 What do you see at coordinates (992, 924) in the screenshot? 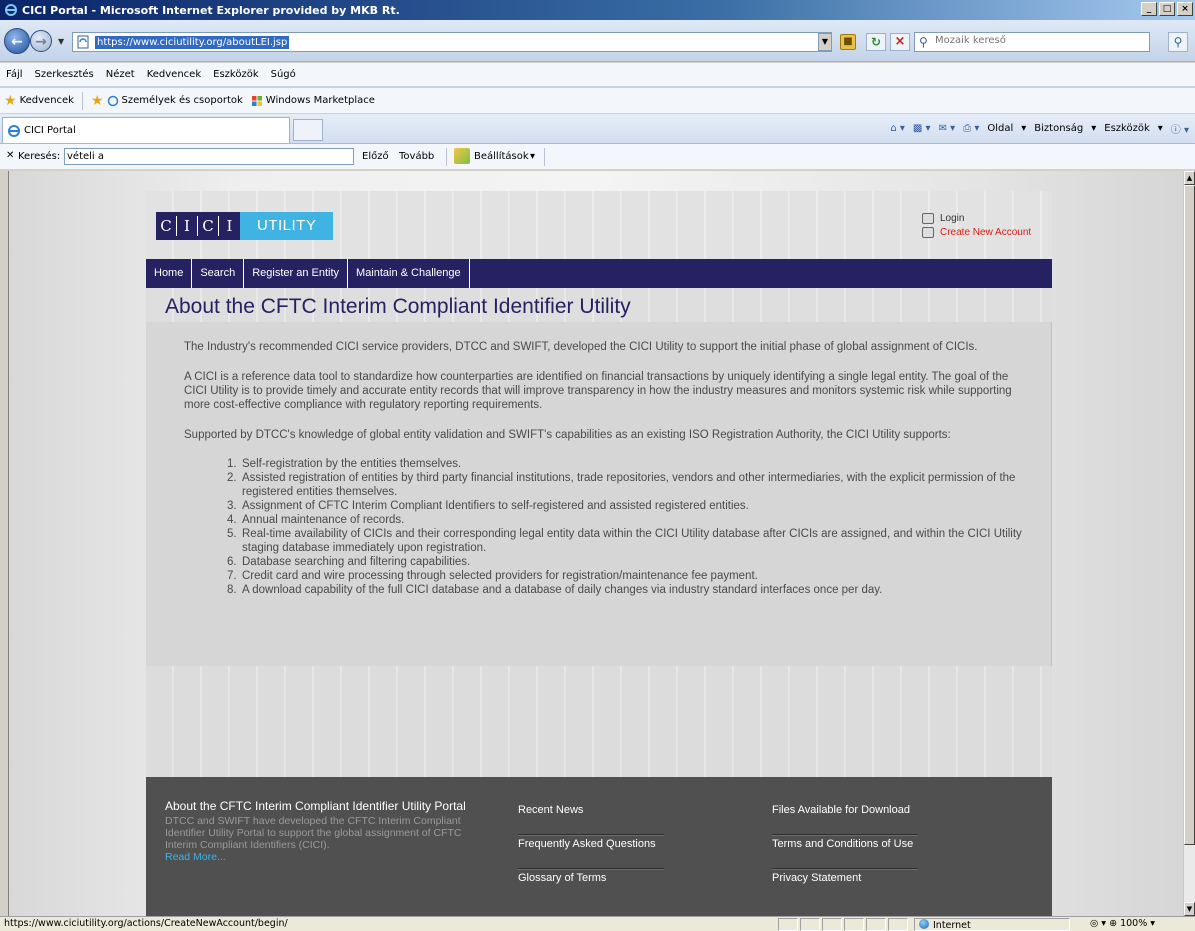
I see `security-zone: Internet` at bounding box center [992, 924].